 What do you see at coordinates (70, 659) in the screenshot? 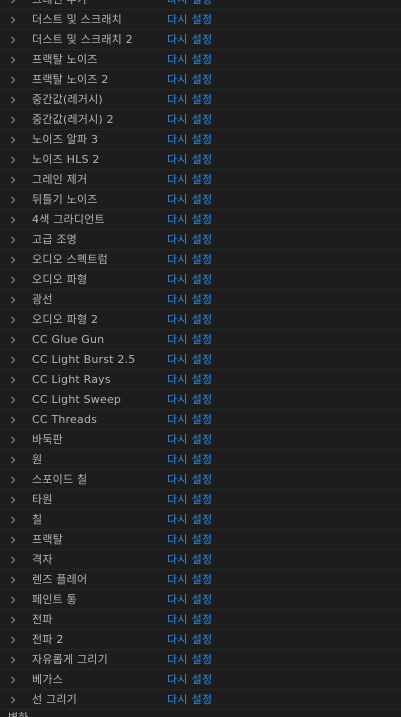
I see `effect-name: 자유롭게 그리기` at bounding box center [70, 659].